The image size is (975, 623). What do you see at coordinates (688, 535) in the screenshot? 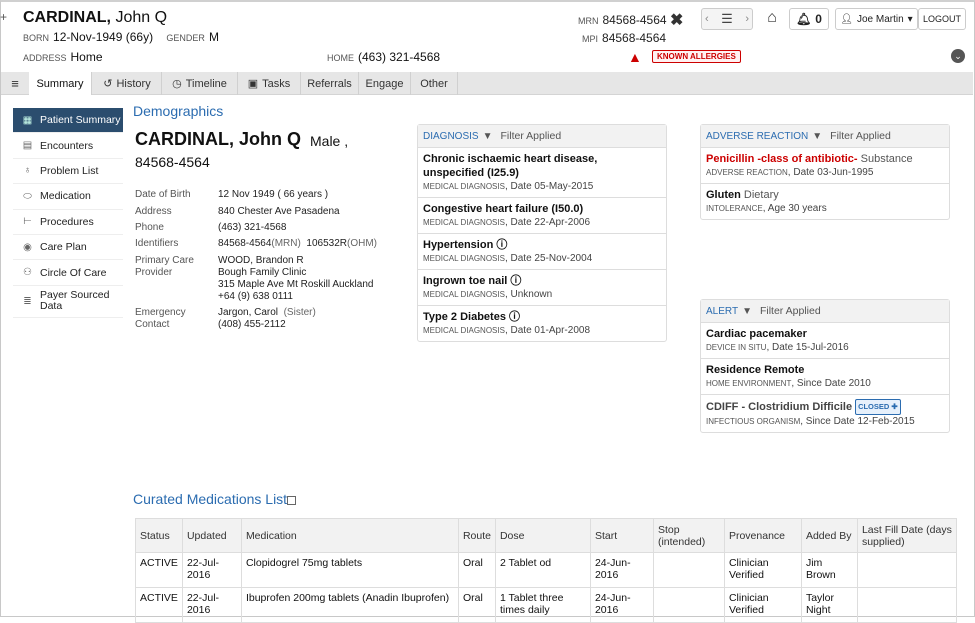
I see `column-header: Stop (intended)` at bounding box center [688, 535].